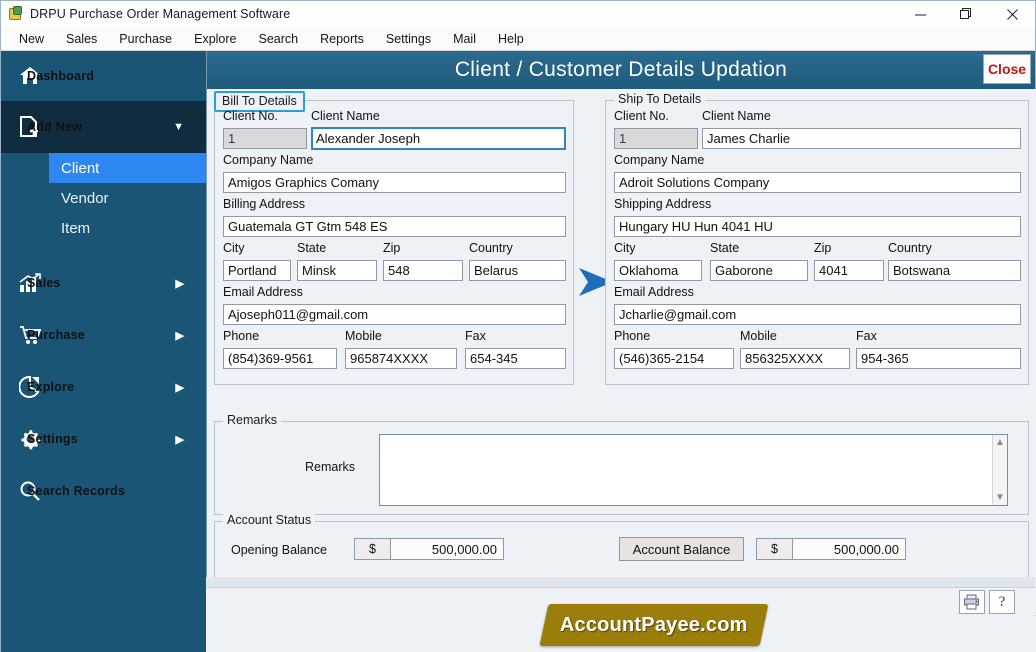  I want to click on close-window-button, so click(1012, 14).